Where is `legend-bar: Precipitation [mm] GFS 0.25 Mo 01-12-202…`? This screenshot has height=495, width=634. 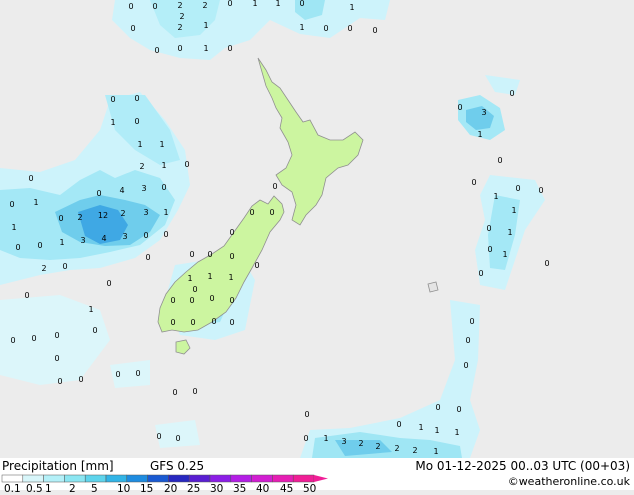 legend-bar: Precipitation [mm] GFS 0.25 Mo 01-12-202… is located at coordinates (317, 476).